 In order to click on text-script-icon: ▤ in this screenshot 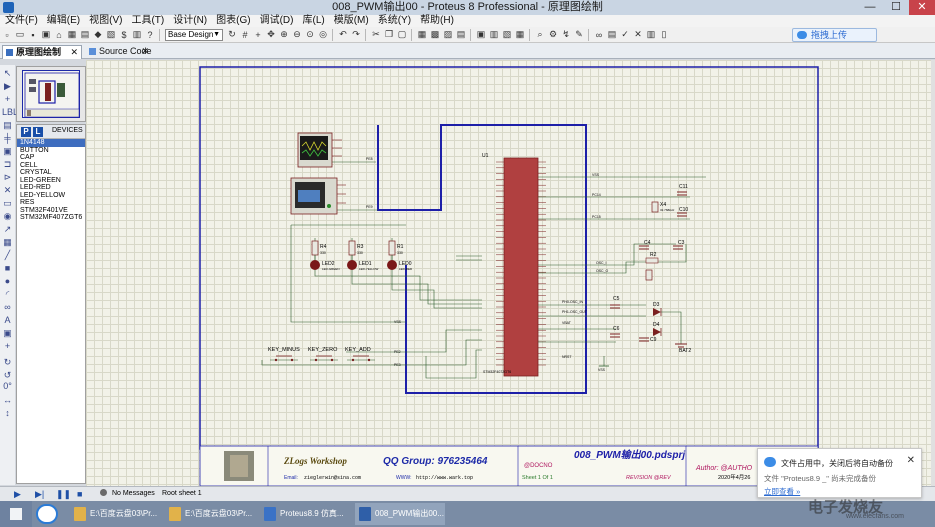, I will do `click(7, 125)`.